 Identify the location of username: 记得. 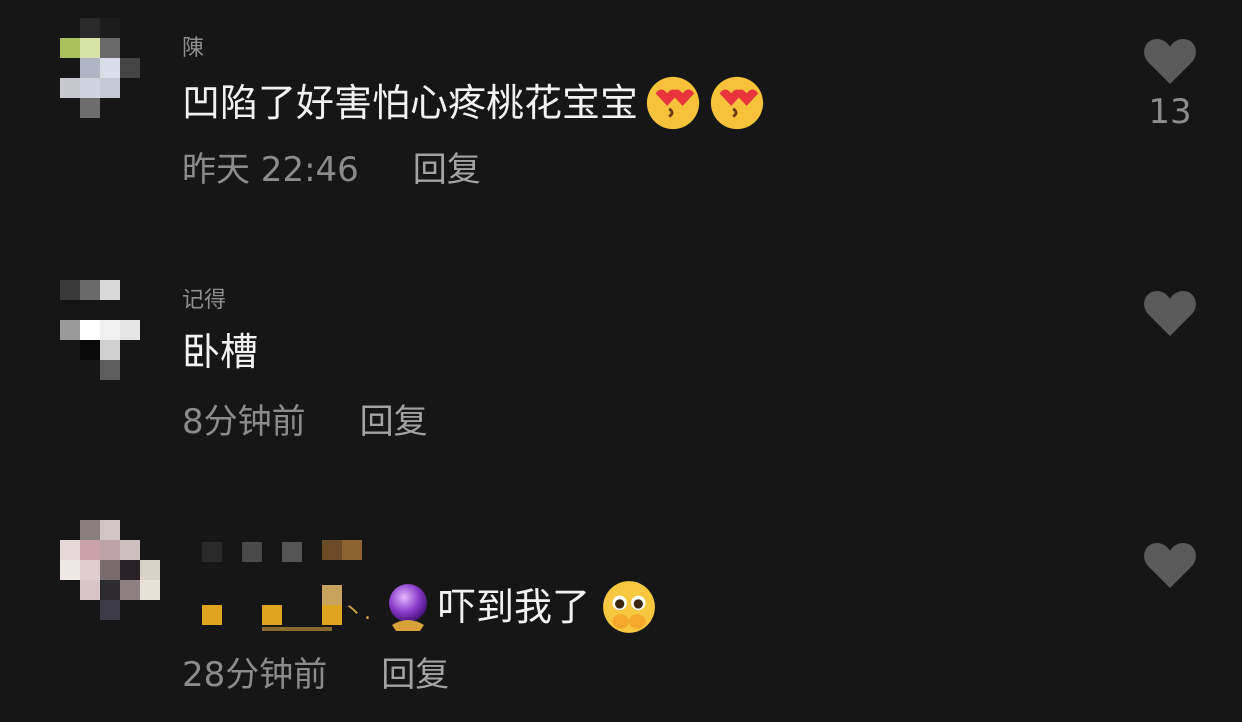
(204, 300).